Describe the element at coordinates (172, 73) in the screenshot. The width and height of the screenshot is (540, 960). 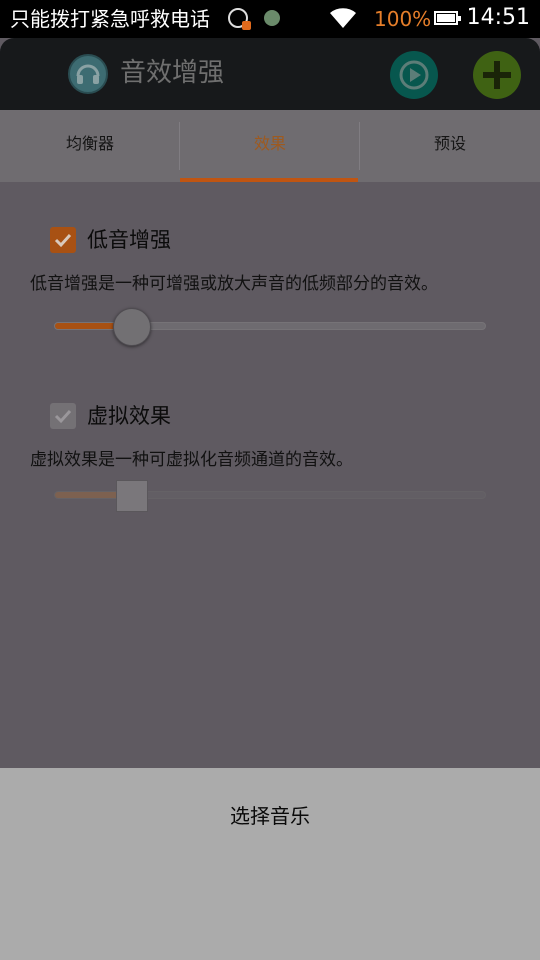
I see `app-title: 音效增强` at that location.